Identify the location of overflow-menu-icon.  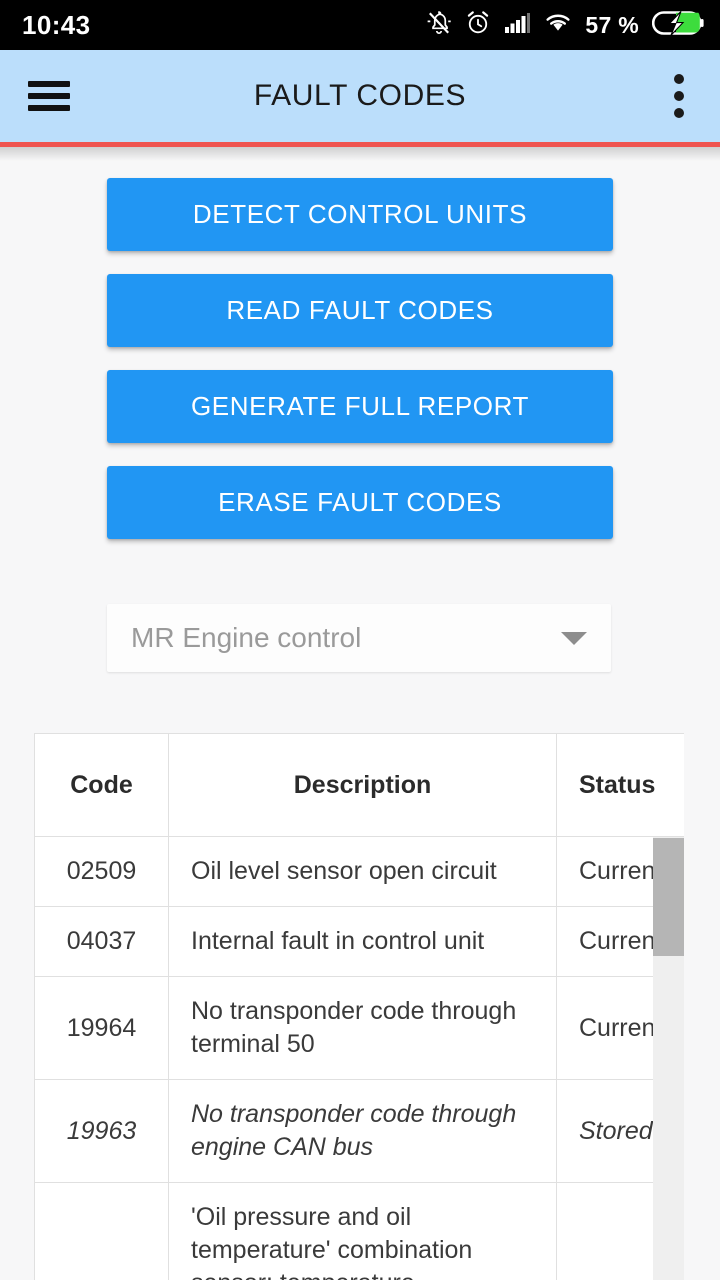
(679, 96).